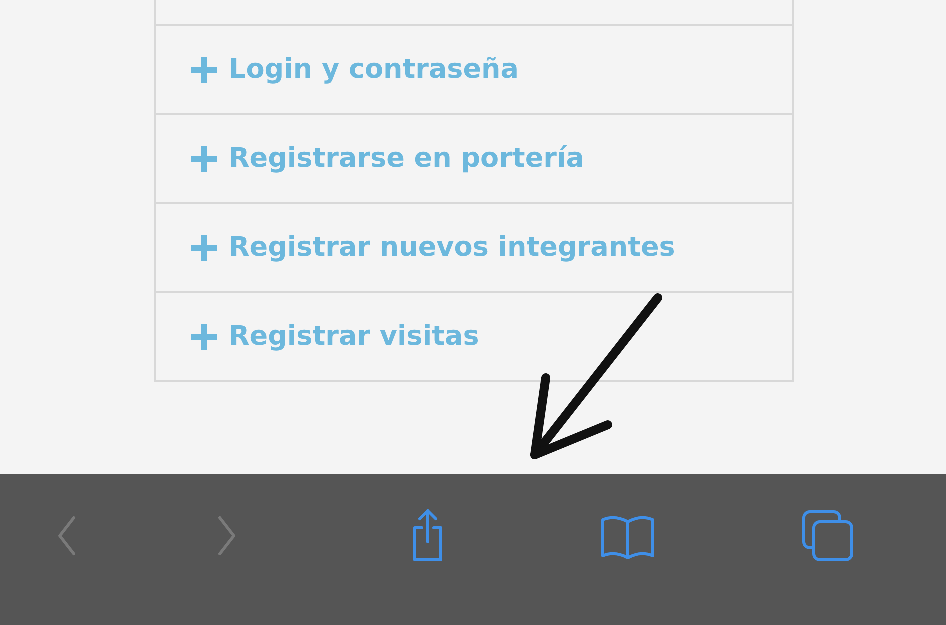  I want to click on tabs-icon, so click(828, 536).